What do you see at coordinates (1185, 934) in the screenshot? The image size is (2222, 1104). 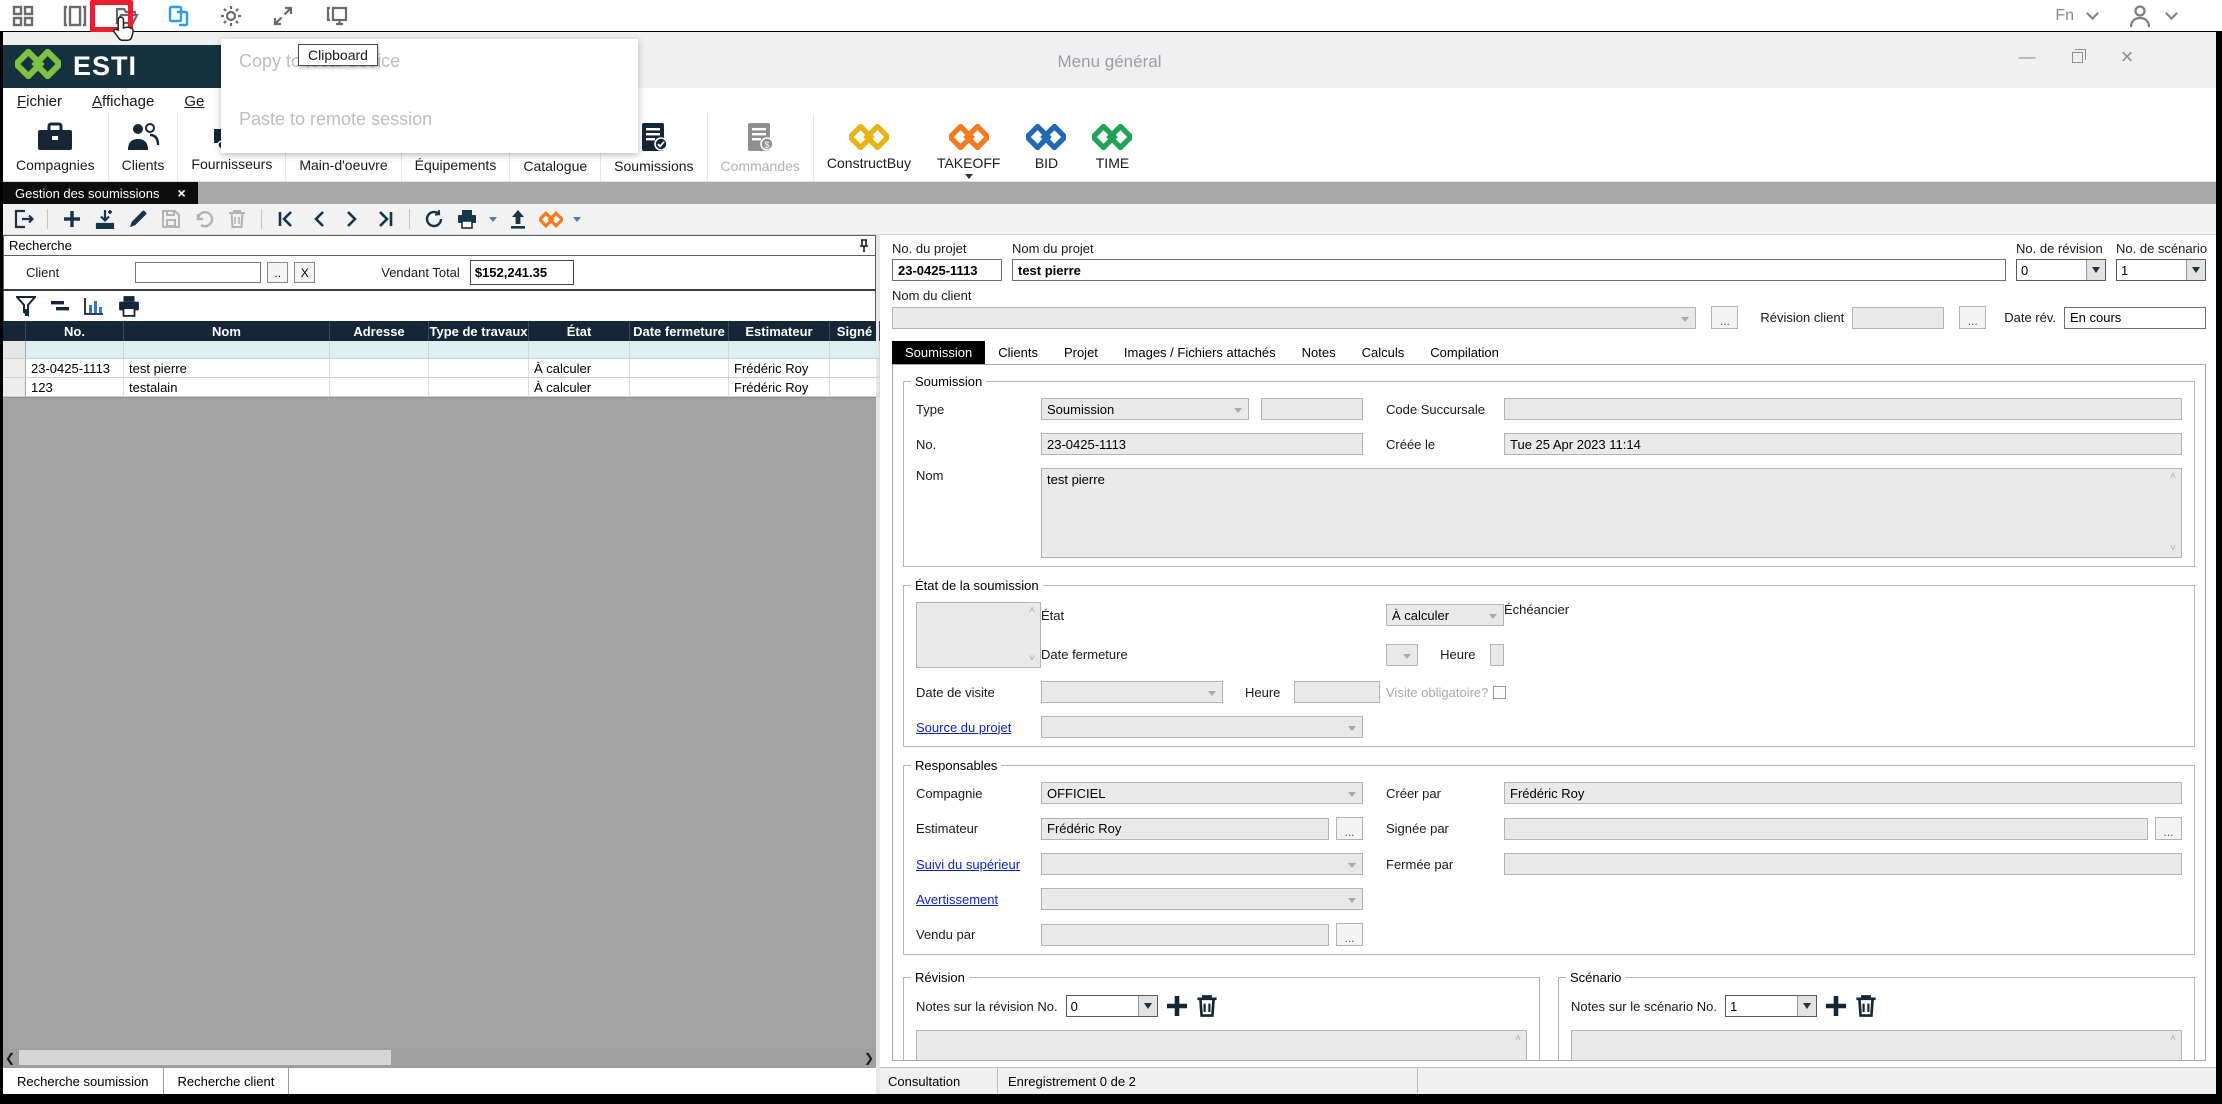 I see `vendu-par-field` at bounding box center [1185, 934].